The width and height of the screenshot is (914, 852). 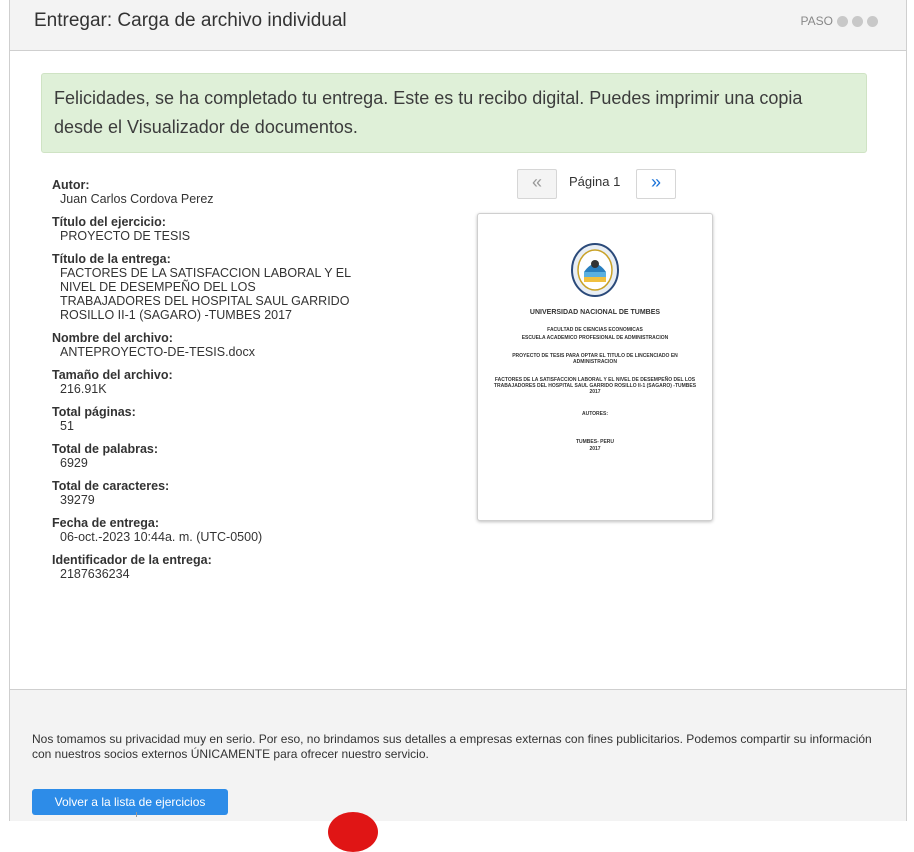 What do you see at coordinates (136, 814) in the screenshot?
I see `scroll-marker` at bounding box center [136, 814].